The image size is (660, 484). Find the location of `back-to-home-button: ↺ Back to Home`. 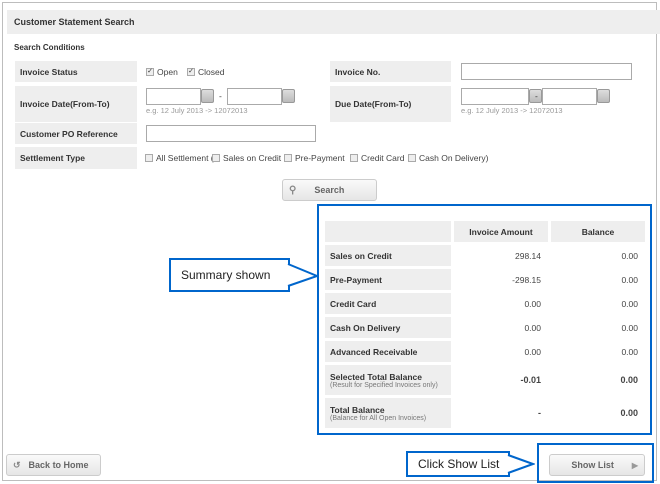

back-to-home-button: ↺ Back to Home is located at coordinates (53, 465).